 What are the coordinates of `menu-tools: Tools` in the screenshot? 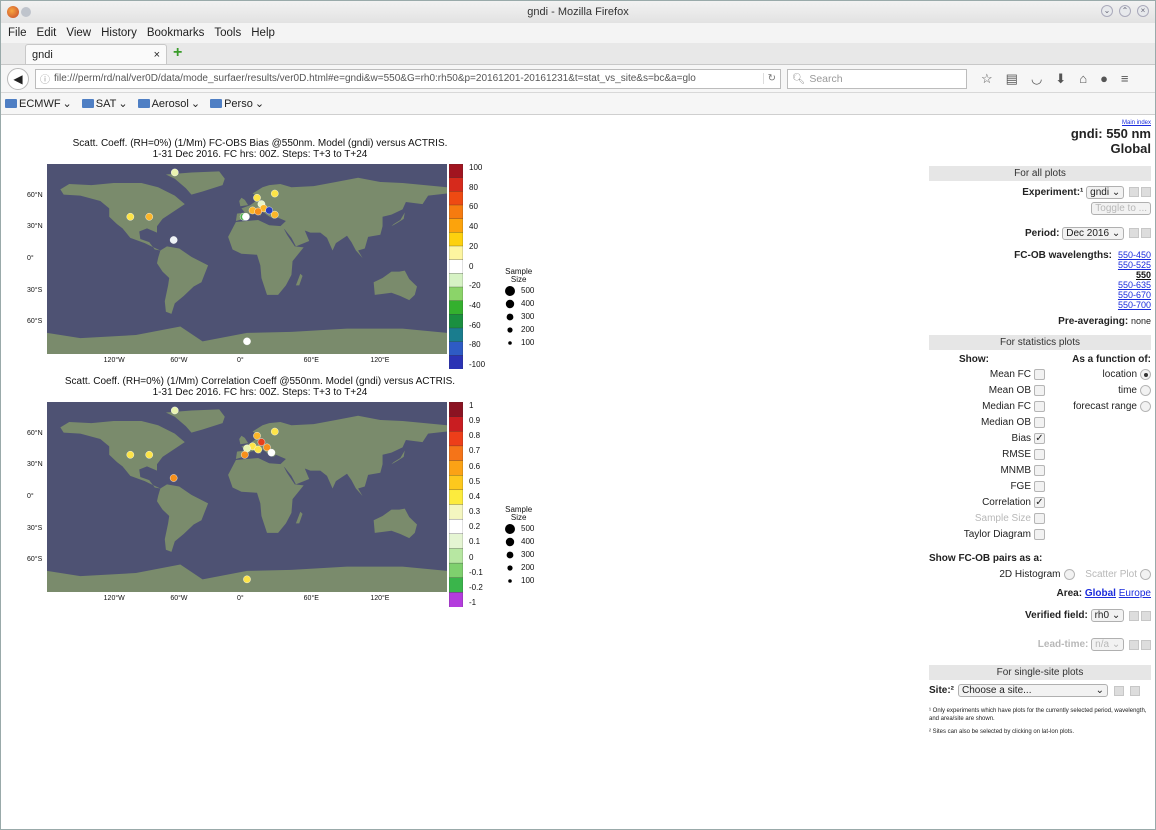 It's located at (227, 33).